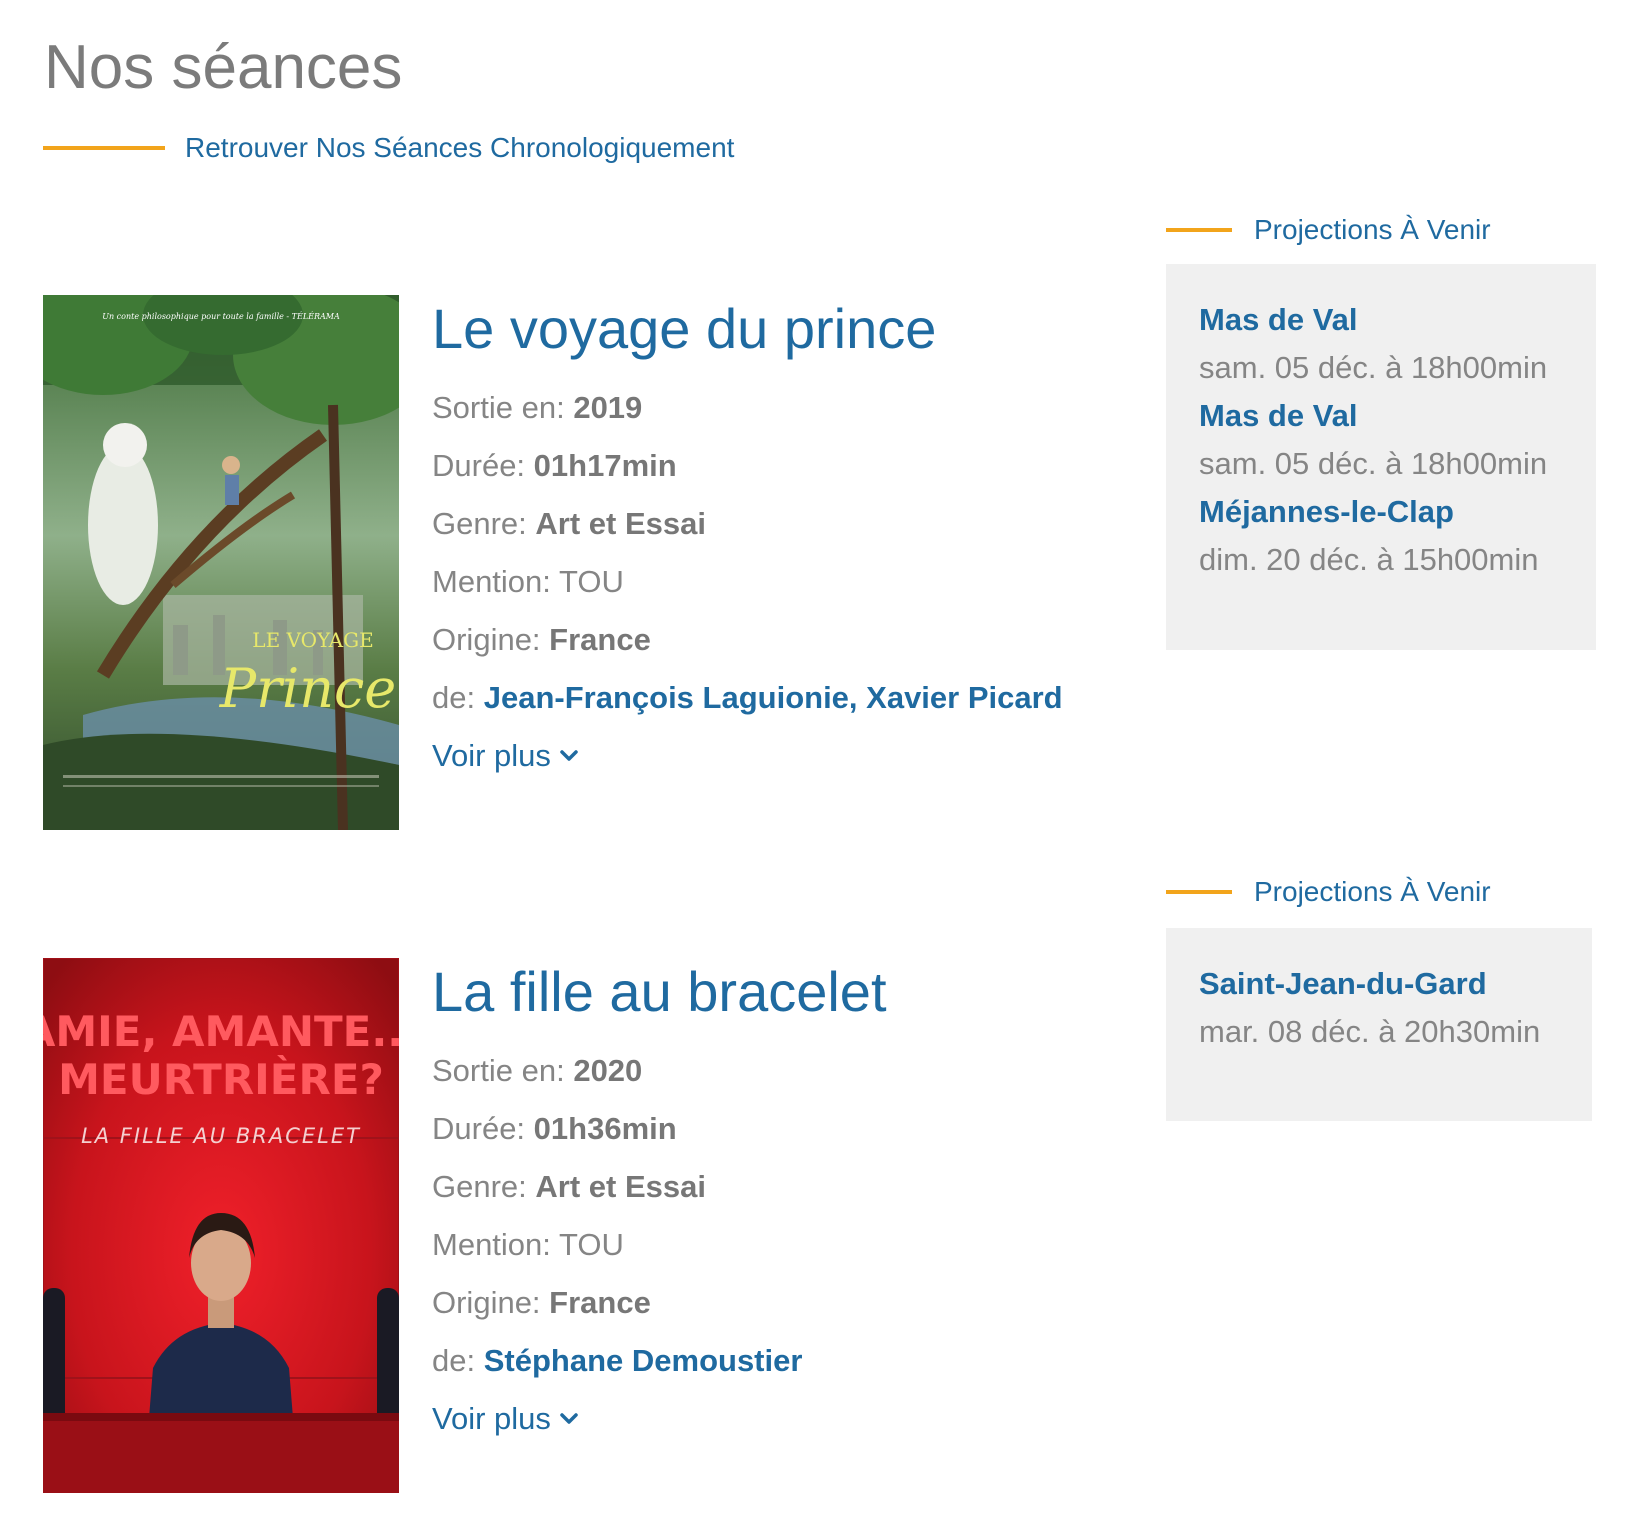 The height and width of the screenshot is (1530, 1633). Describe the element at coordinates (312, 640) in the screenshot. I see `svg-text: LE VOYAGE` at that location.